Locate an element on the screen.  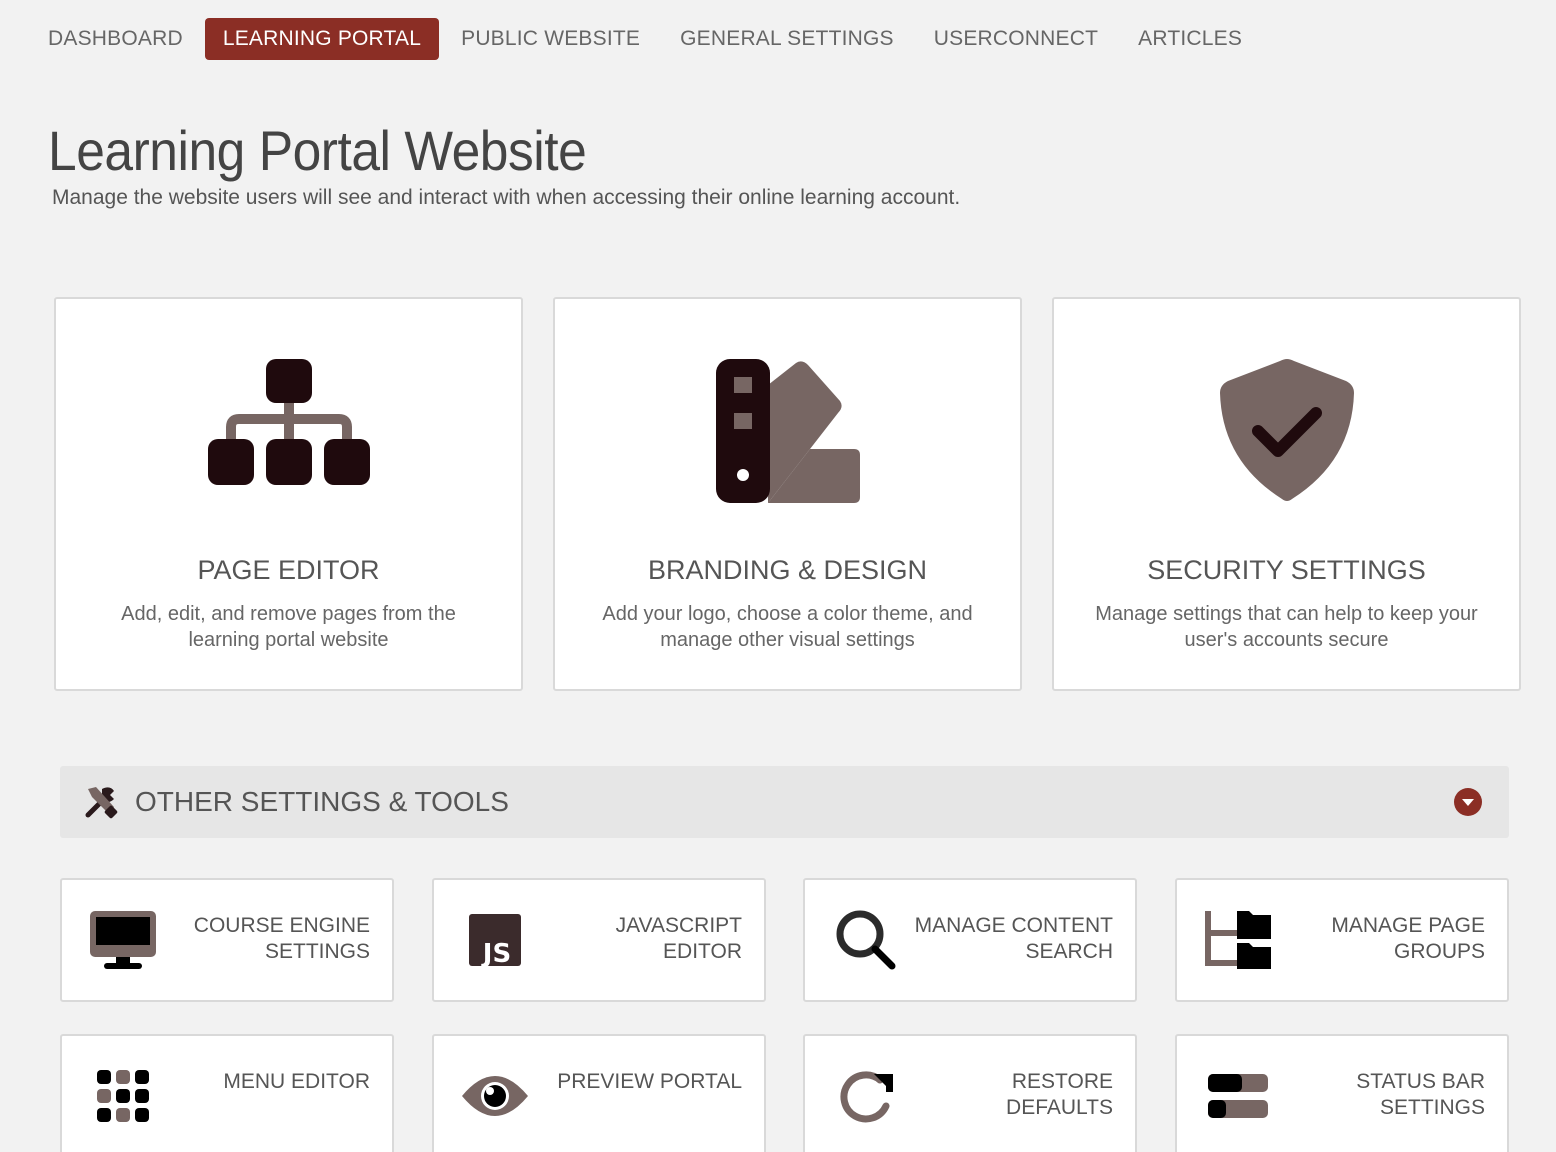
restore-defaults-tile: RESTORE DEFAULTS is located at coordinates (970, 1093).